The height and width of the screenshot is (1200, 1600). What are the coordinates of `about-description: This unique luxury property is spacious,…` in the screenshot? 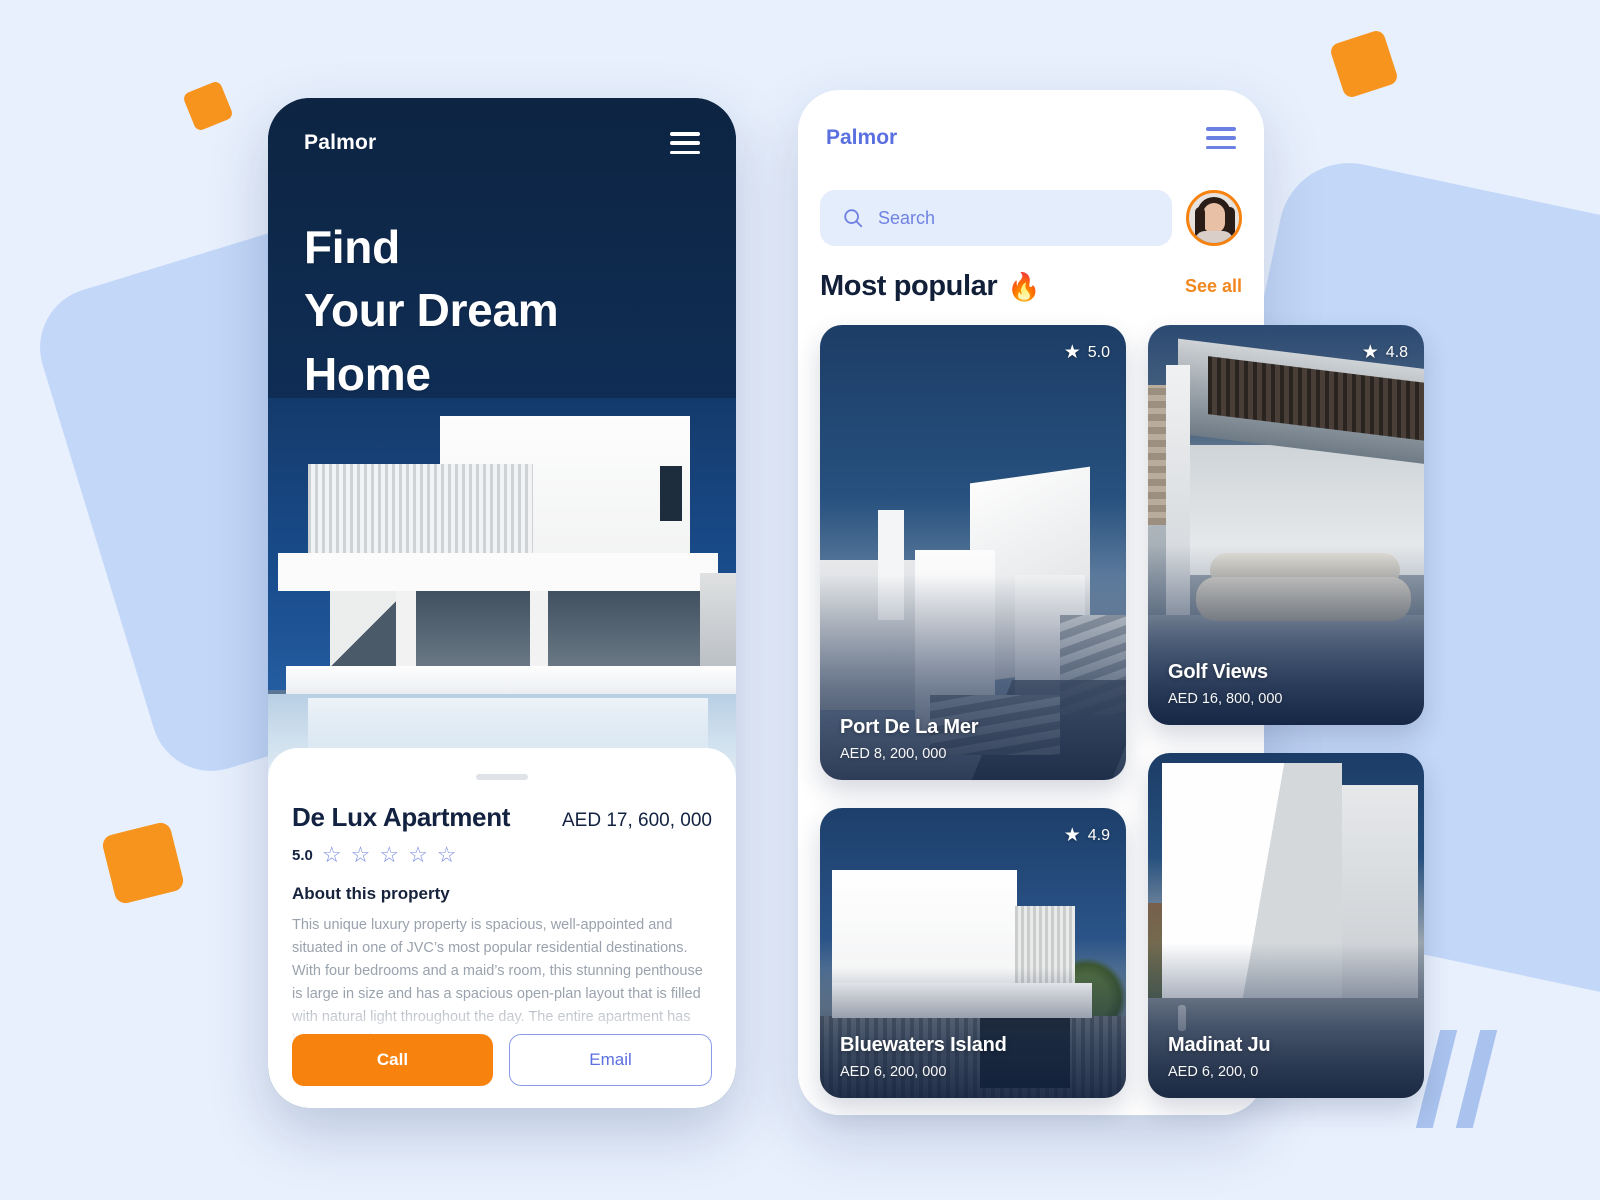 It's located at (497, 982).